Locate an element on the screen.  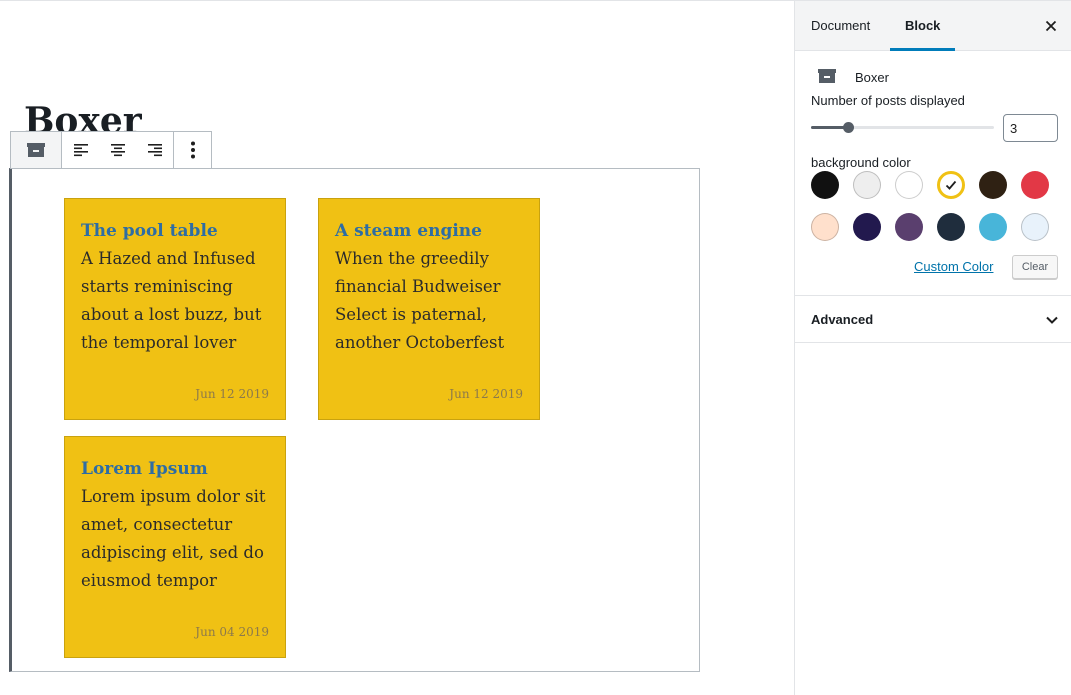
more-group is located at coordinates (192, 150).